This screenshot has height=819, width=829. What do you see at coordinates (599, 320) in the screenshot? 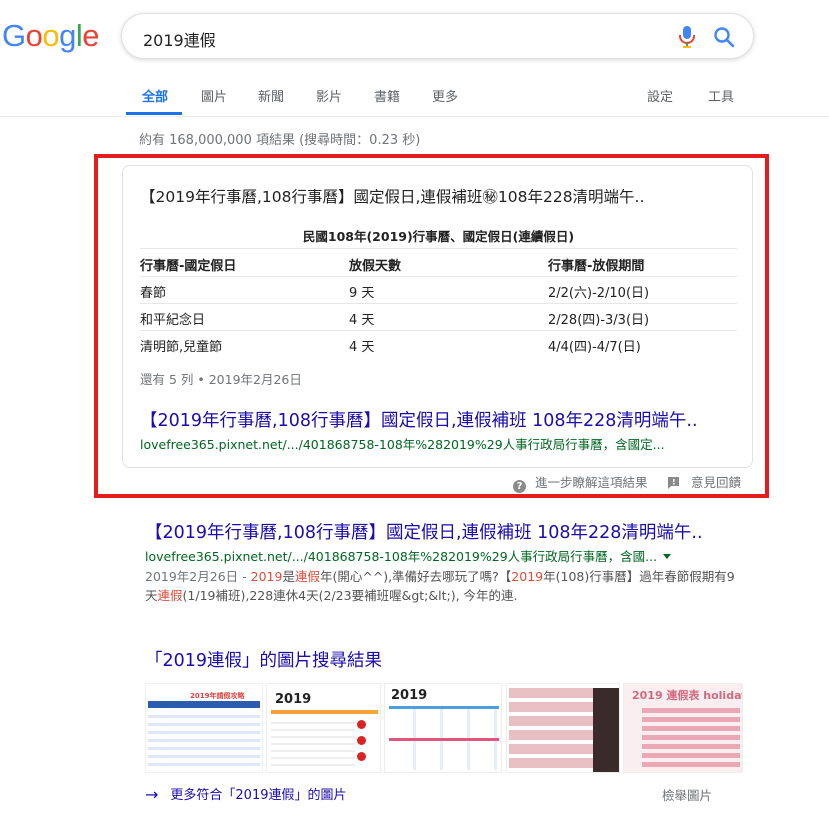
I see `table-cell: 2/28(四)-3/3(日)` at bounding box center [599, 320].